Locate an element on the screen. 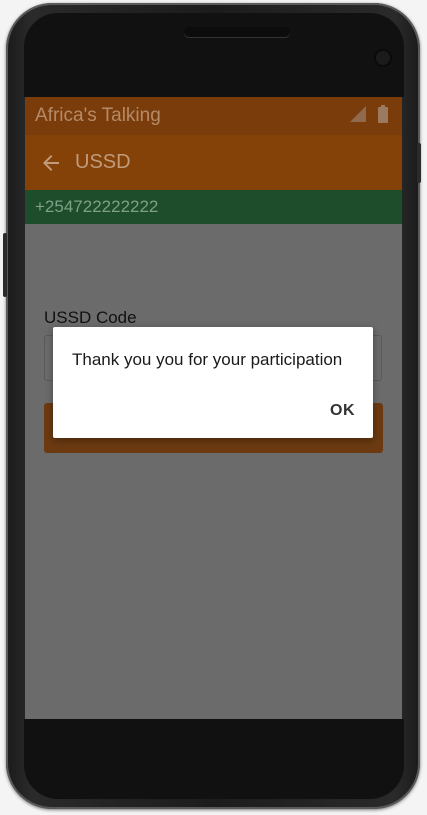 The width and height of the screenshot is (427, 815). signal-icon is located at coordinates (358, 116).